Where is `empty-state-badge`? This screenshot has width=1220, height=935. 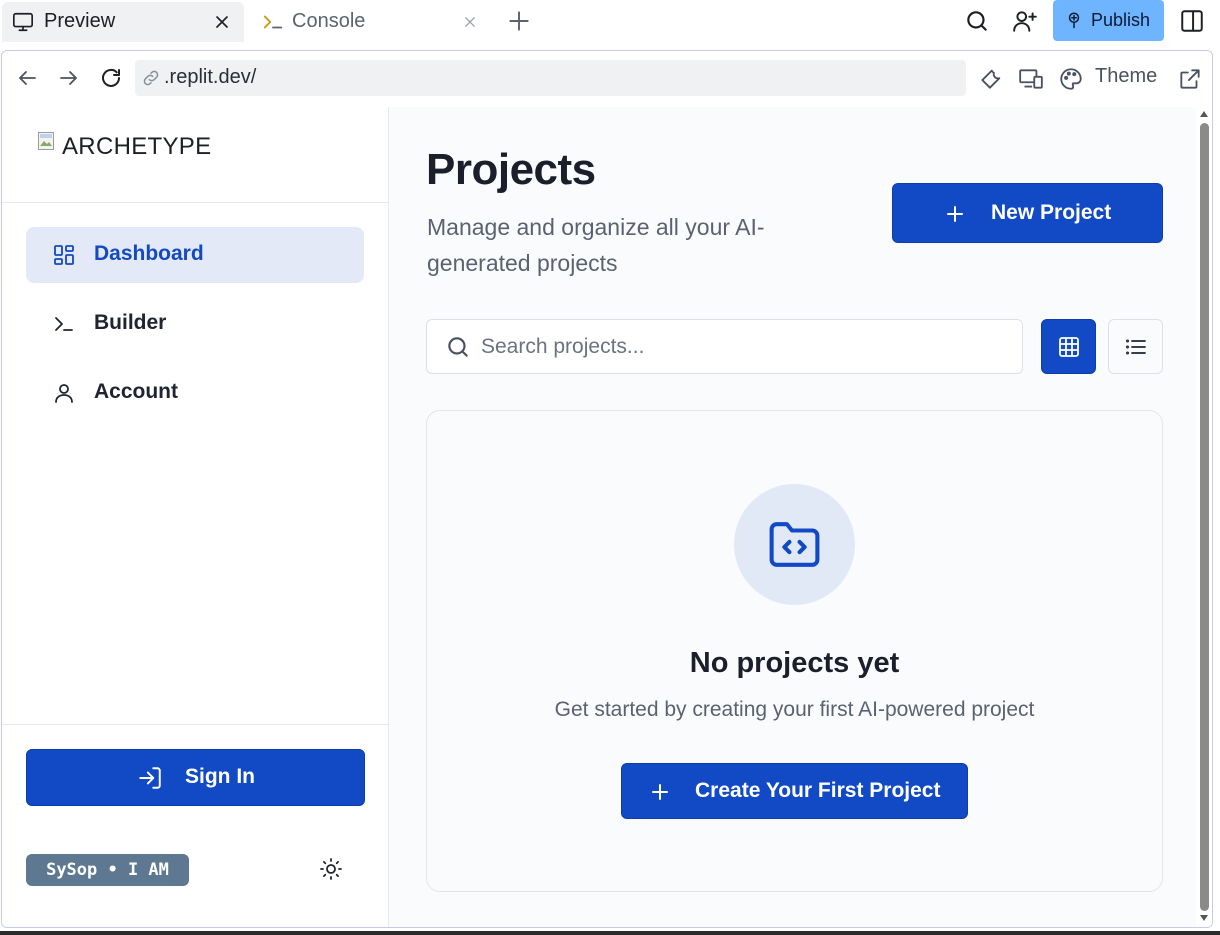
empty-state-badge is located at coordinates (794, 544).